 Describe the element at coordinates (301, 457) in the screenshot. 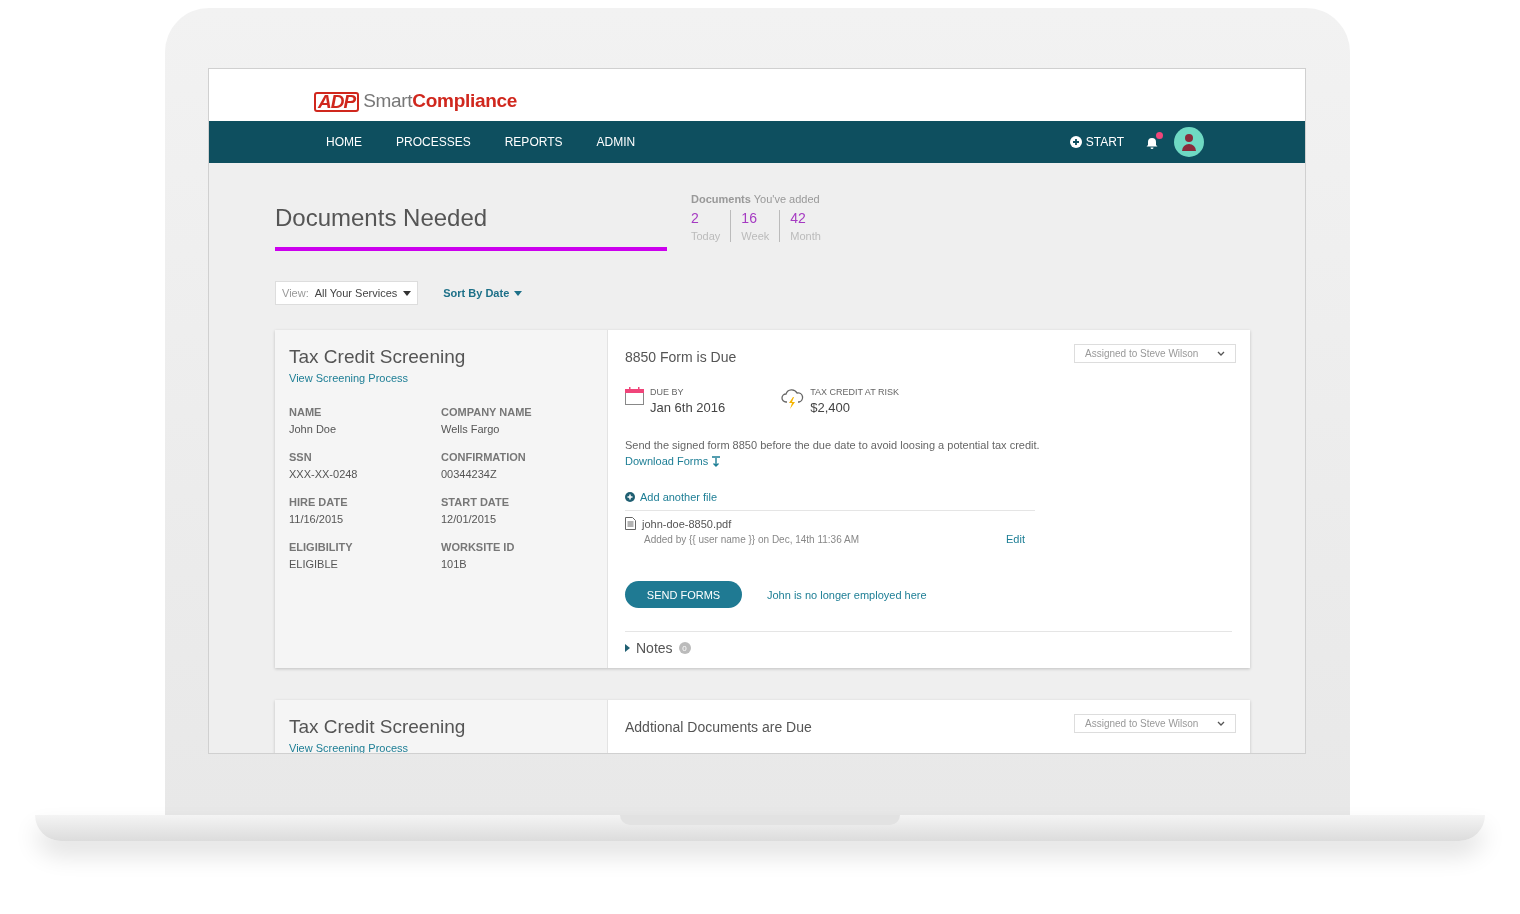

I see `field-label: SSN` at that location.